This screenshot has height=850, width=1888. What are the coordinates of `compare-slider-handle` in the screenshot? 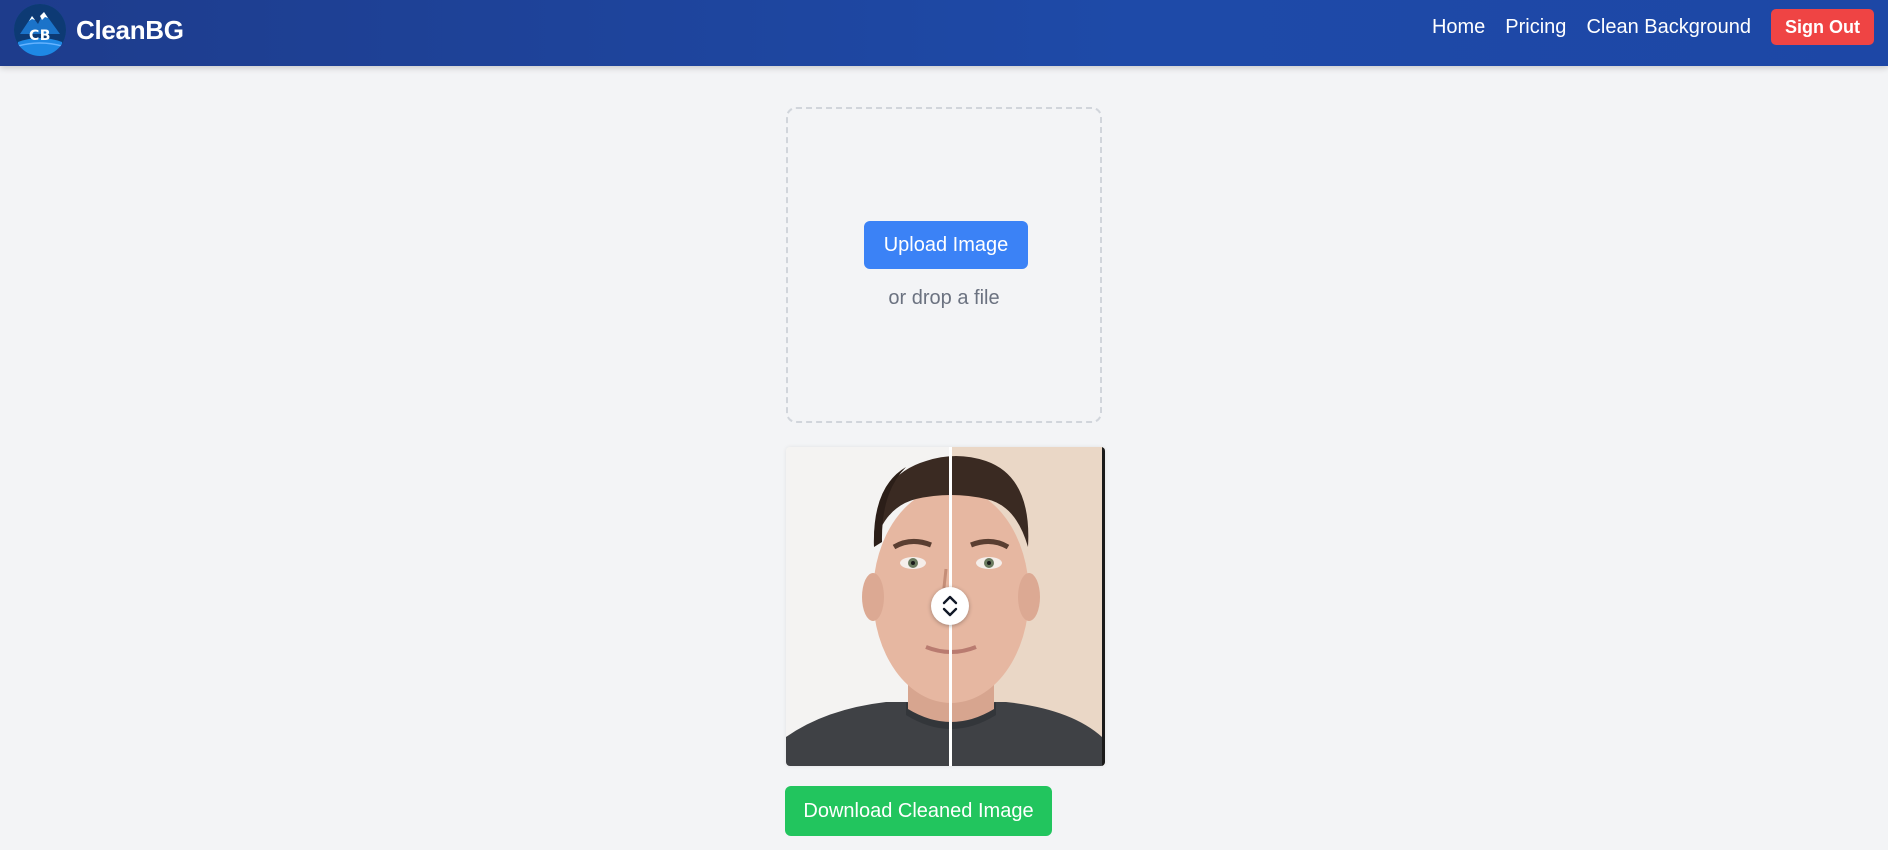 It's located at (950, 606).